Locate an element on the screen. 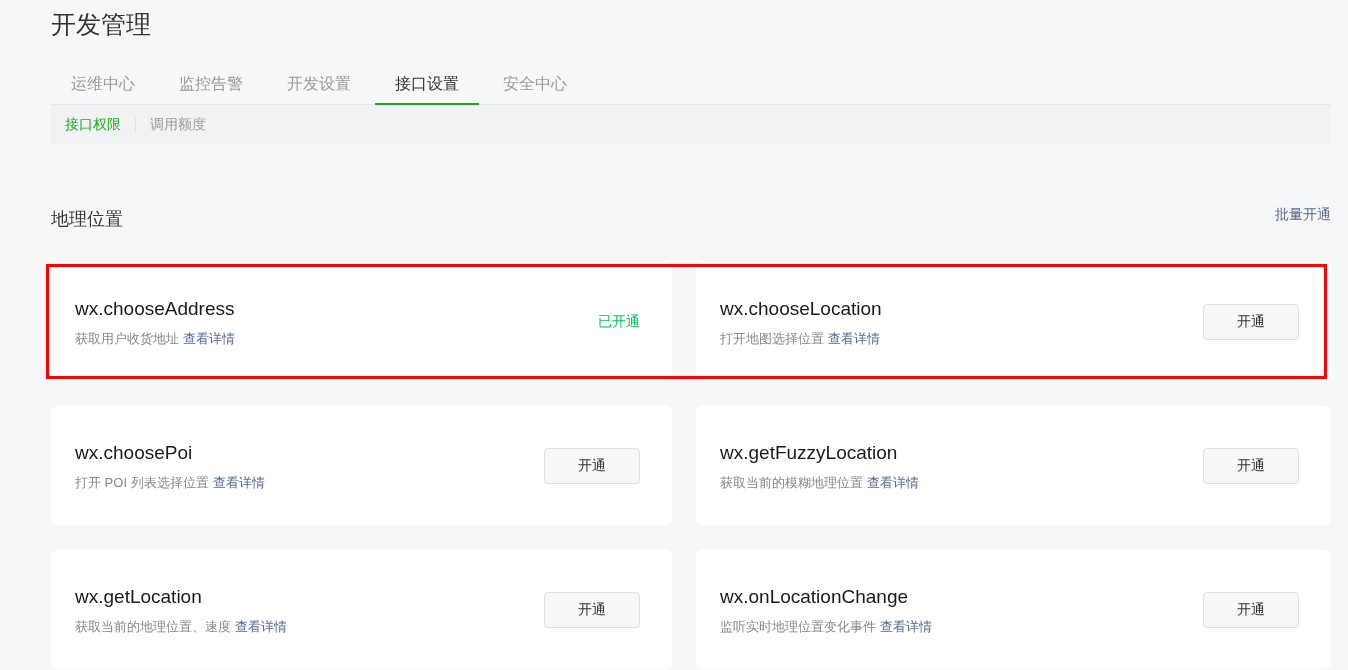  section-title: 地理位置 is located at coordinates (87, 219).